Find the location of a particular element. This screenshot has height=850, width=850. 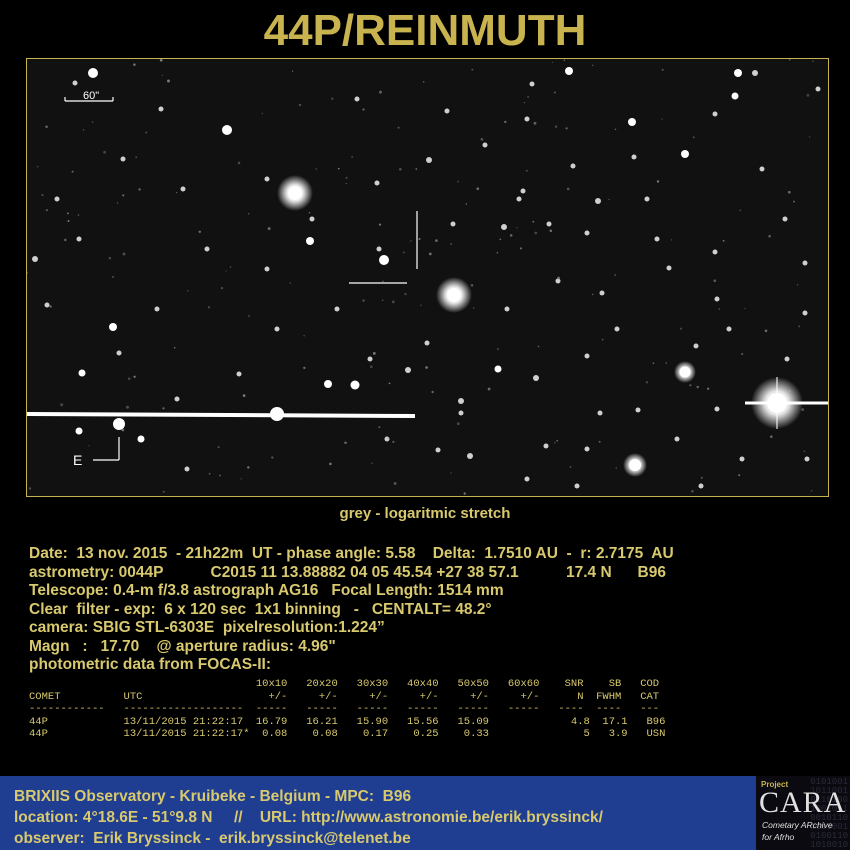

bright-star is located at coordinates (635, 465).